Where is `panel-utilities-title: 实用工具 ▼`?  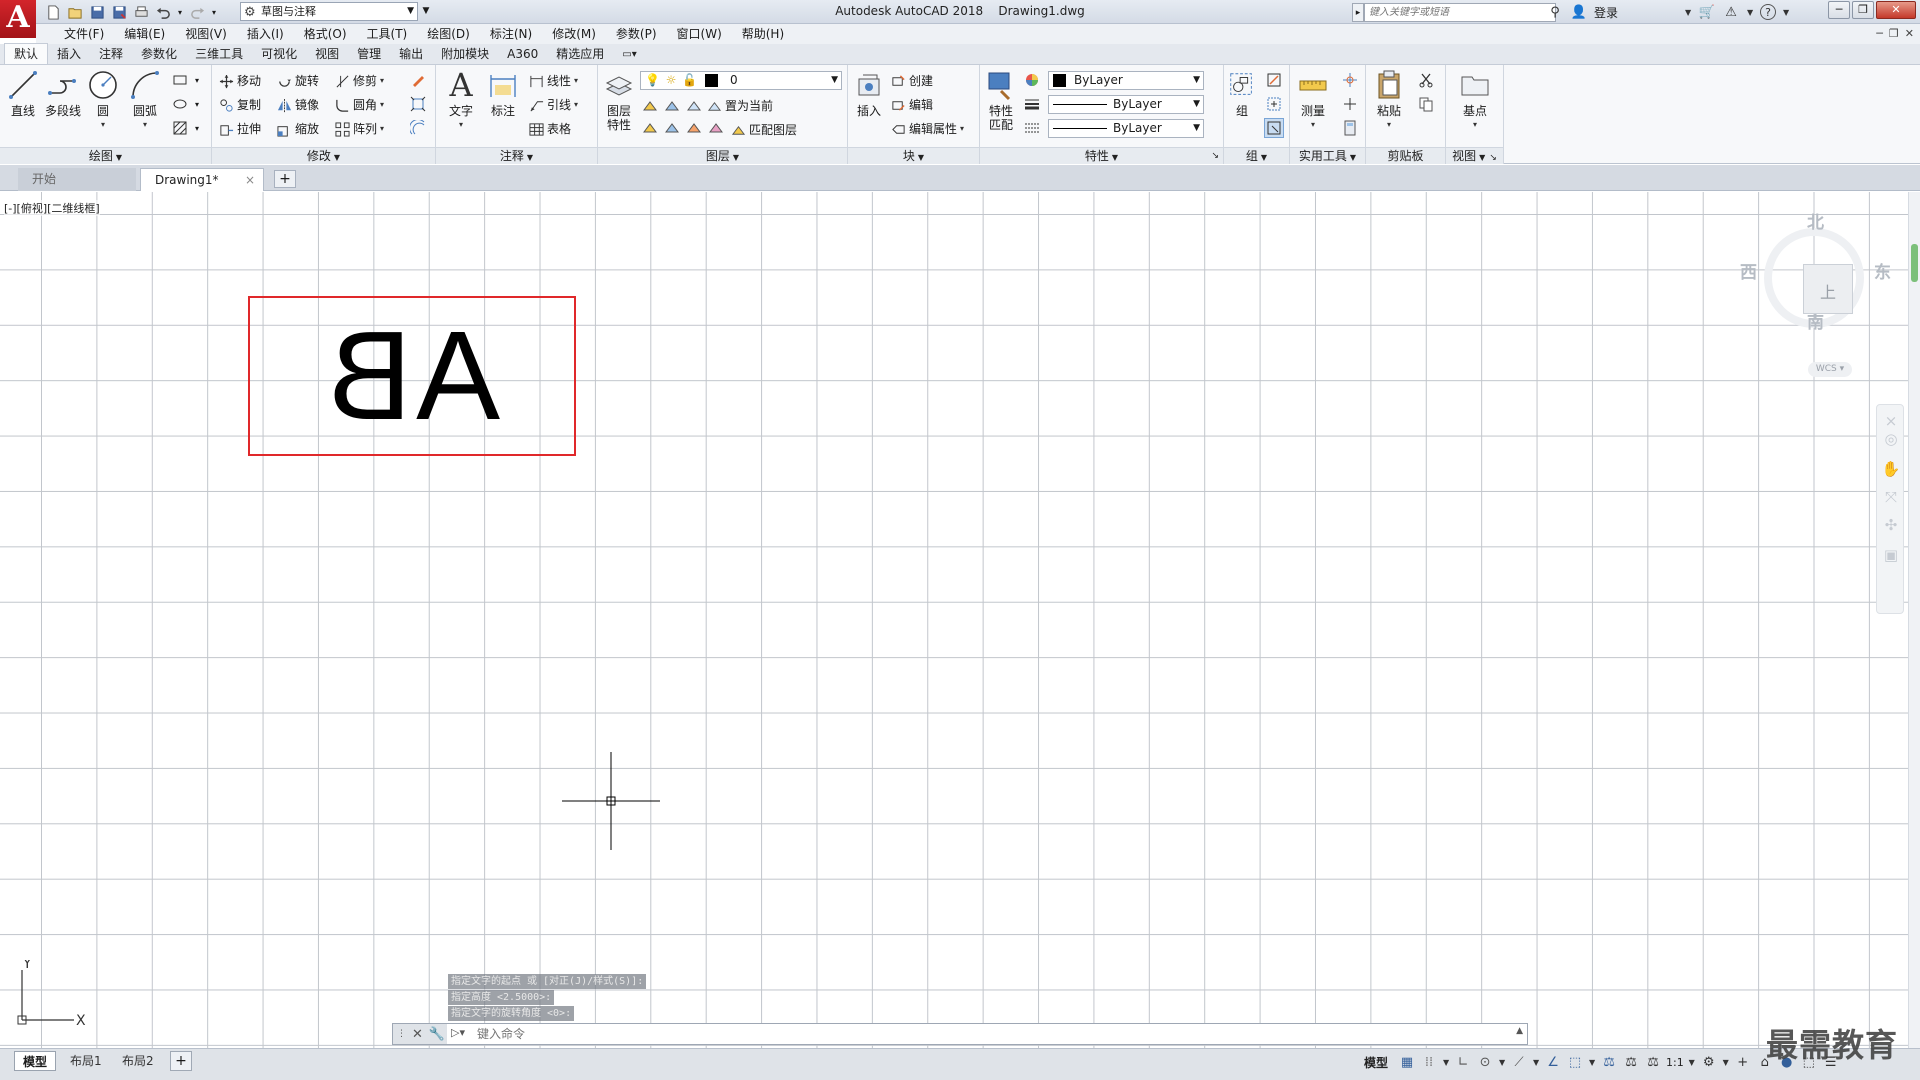 panel-utilities-title: 实用工具 ▼ is located at coordinates (1327, 155).